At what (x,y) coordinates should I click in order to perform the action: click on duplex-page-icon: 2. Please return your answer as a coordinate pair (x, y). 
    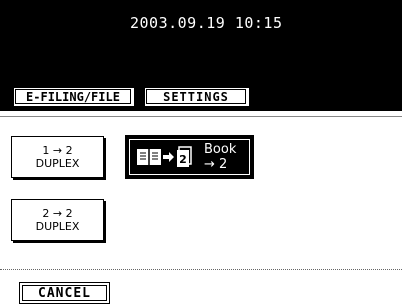
    Looking at the image, I should click on (184, 156).